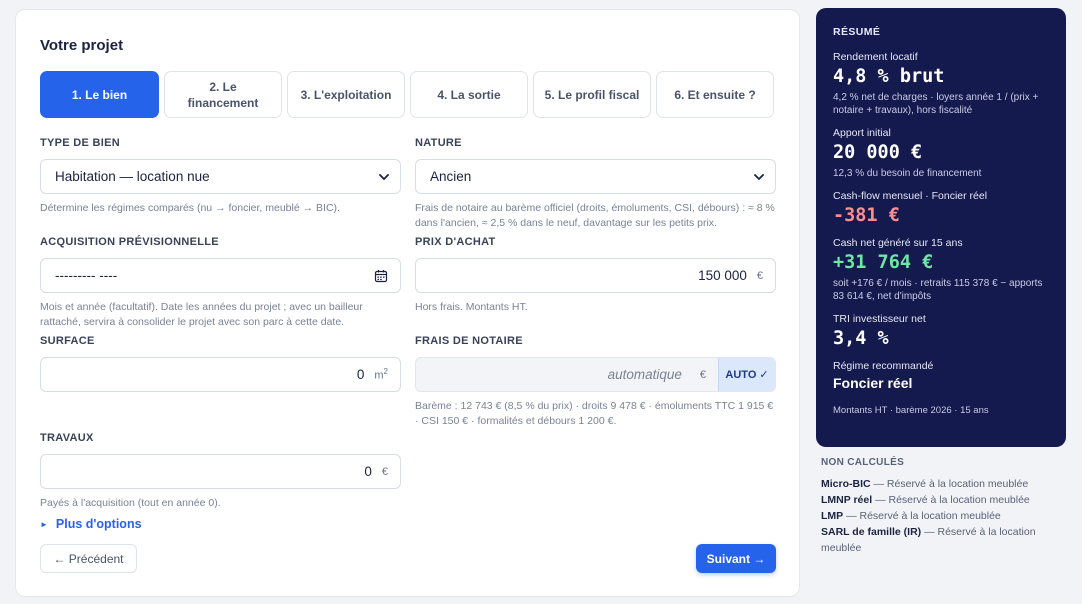  I want to click on tab-la-sortie: 4. La sortie, so click(469, 94).